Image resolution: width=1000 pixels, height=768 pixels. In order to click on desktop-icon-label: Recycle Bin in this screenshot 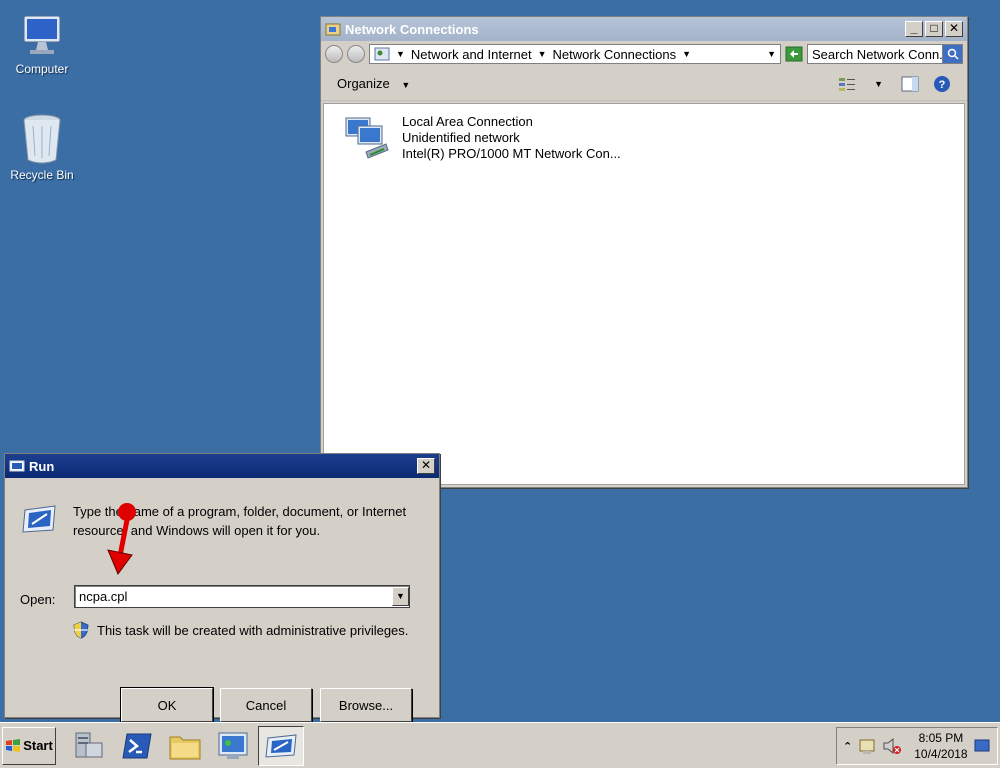, I will do `click(42, 175)`.